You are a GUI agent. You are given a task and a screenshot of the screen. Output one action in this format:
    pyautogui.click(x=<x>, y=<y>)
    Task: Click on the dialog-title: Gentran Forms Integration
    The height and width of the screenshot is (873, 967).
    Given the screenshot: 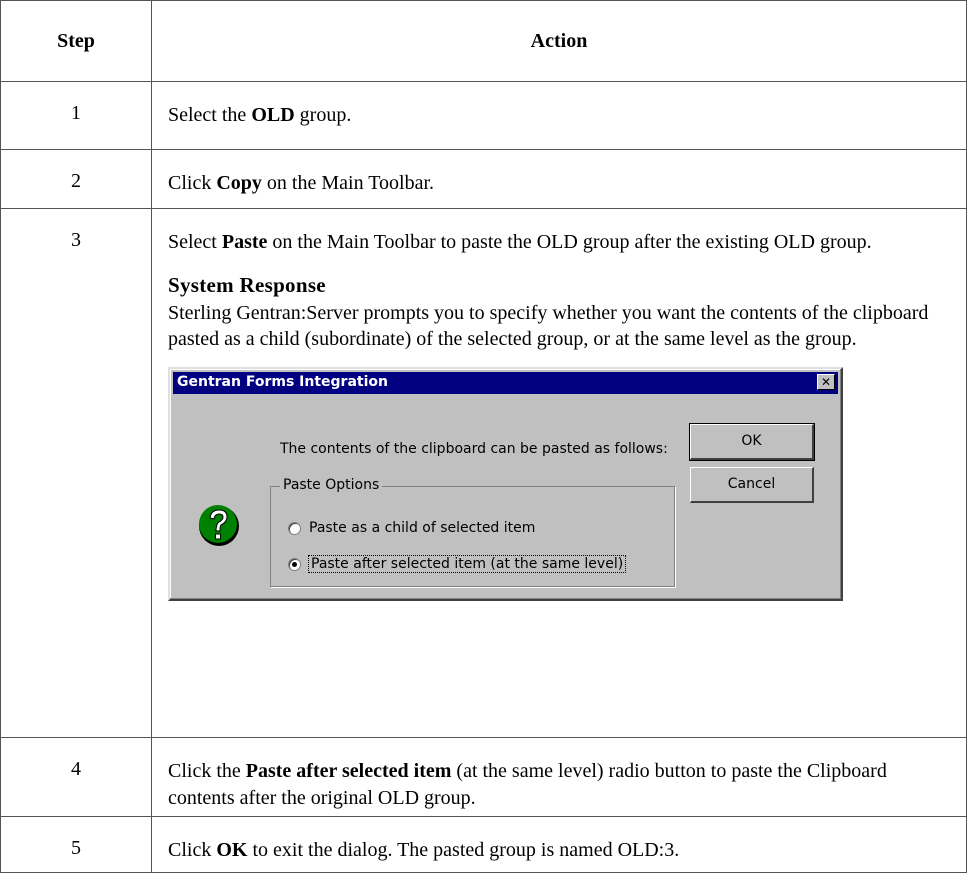 What is the action you would take?
    pyautogui.click(x=282, y=381)
    